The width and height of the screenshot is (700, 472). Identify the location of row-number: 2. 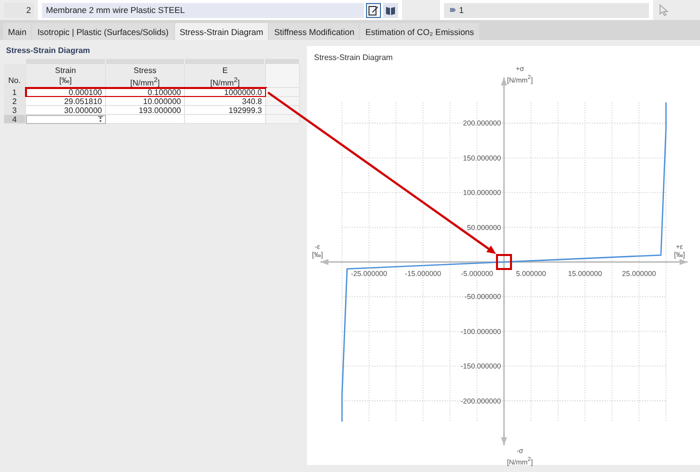
(15, 101).